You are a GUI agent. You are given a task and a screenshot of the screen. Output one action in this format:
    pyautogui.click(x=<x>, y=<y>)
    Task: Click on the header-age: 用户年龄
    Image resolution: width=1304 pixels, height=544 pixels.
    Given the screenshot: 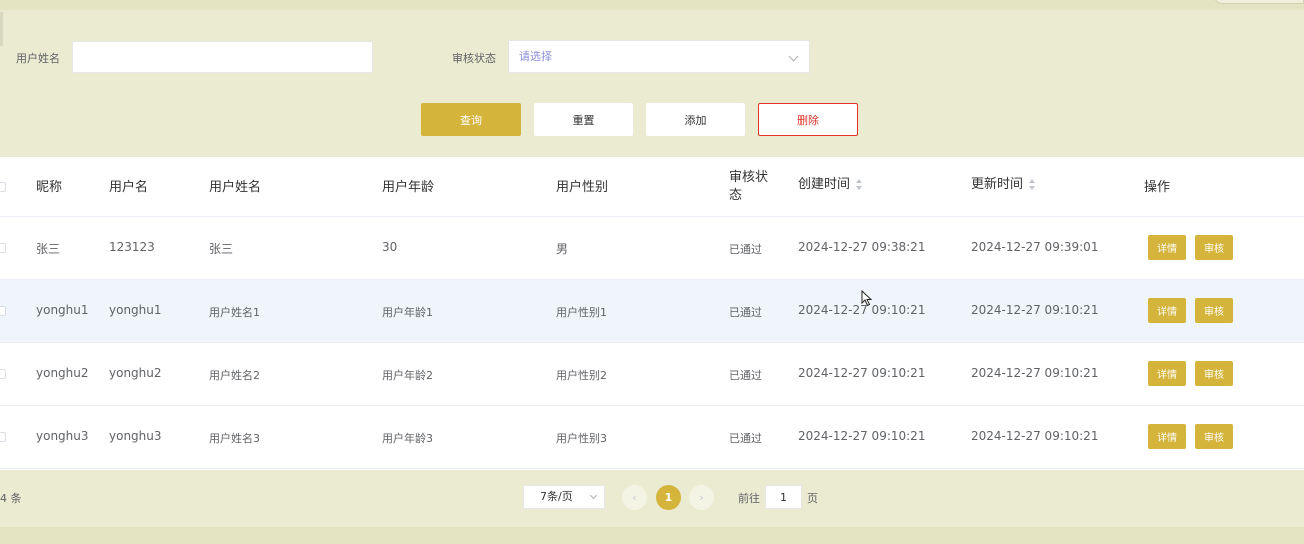 What is the action you would take?
    pyautogui.click(x=408, y=187)
    